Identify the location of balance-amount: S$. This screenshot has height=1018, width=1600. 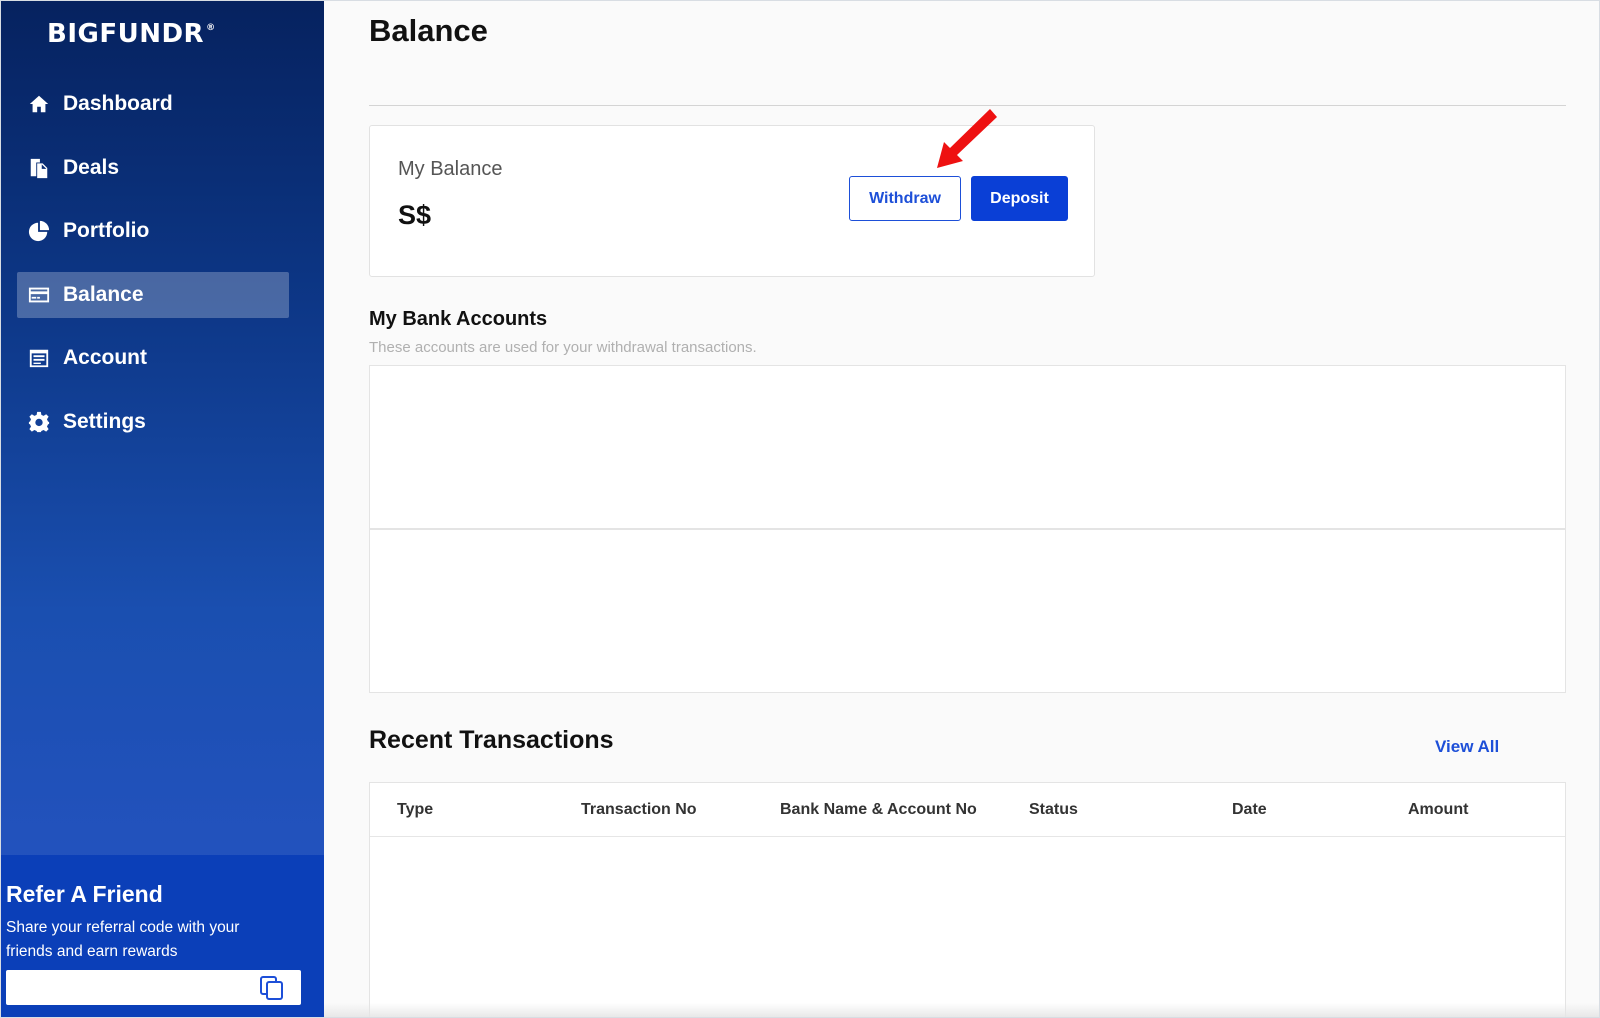
(415, 215).